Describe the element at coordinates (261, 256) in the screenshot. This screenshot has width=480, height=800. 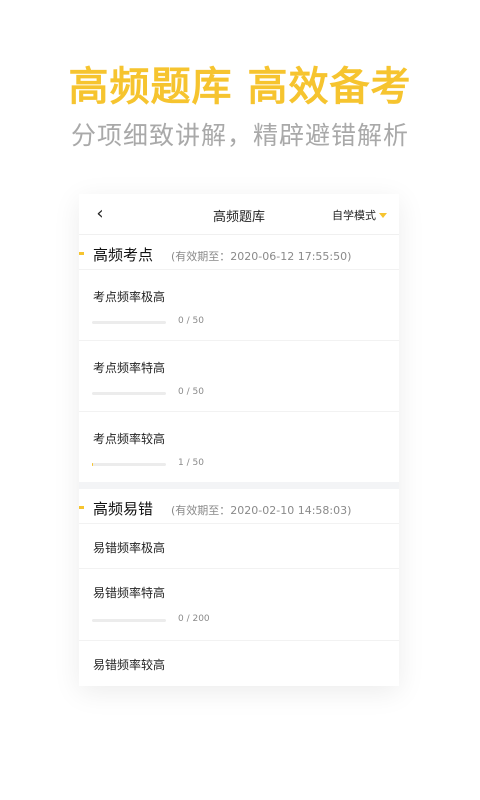
I see `section-expiry: (有效期至：2020-06-12 17:55:50)` at that location.